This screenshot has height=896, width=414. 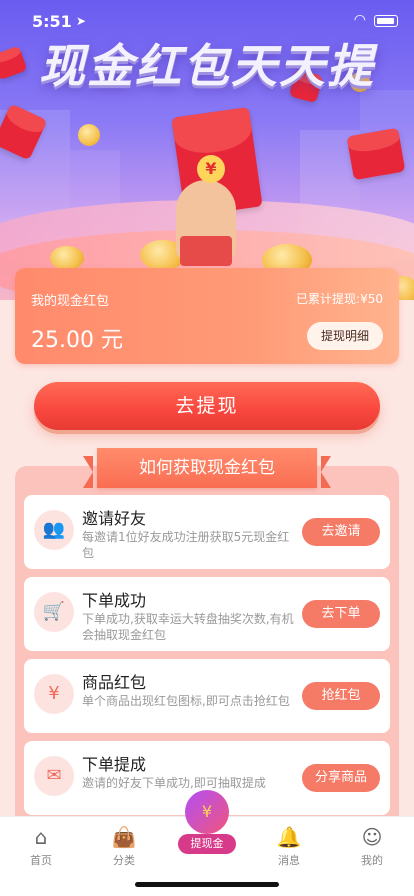 What do you see at coordinates (372, 860) in the screenshot?
I see `tab-label: 我的` at bounding box center [372, 860].